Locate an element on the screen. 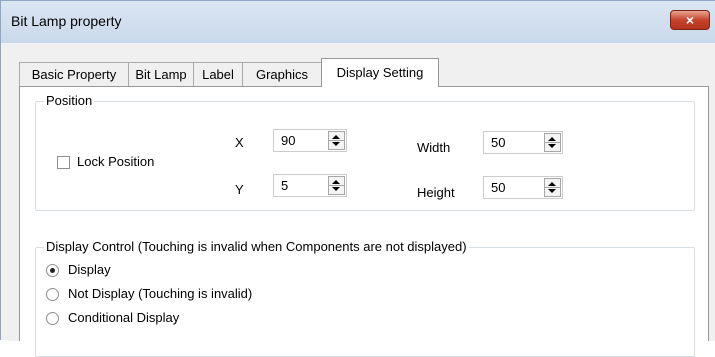 The height and width of the screenshot is (357, 715). tab-graphics: Graphics is located at coordinates (282, 74).